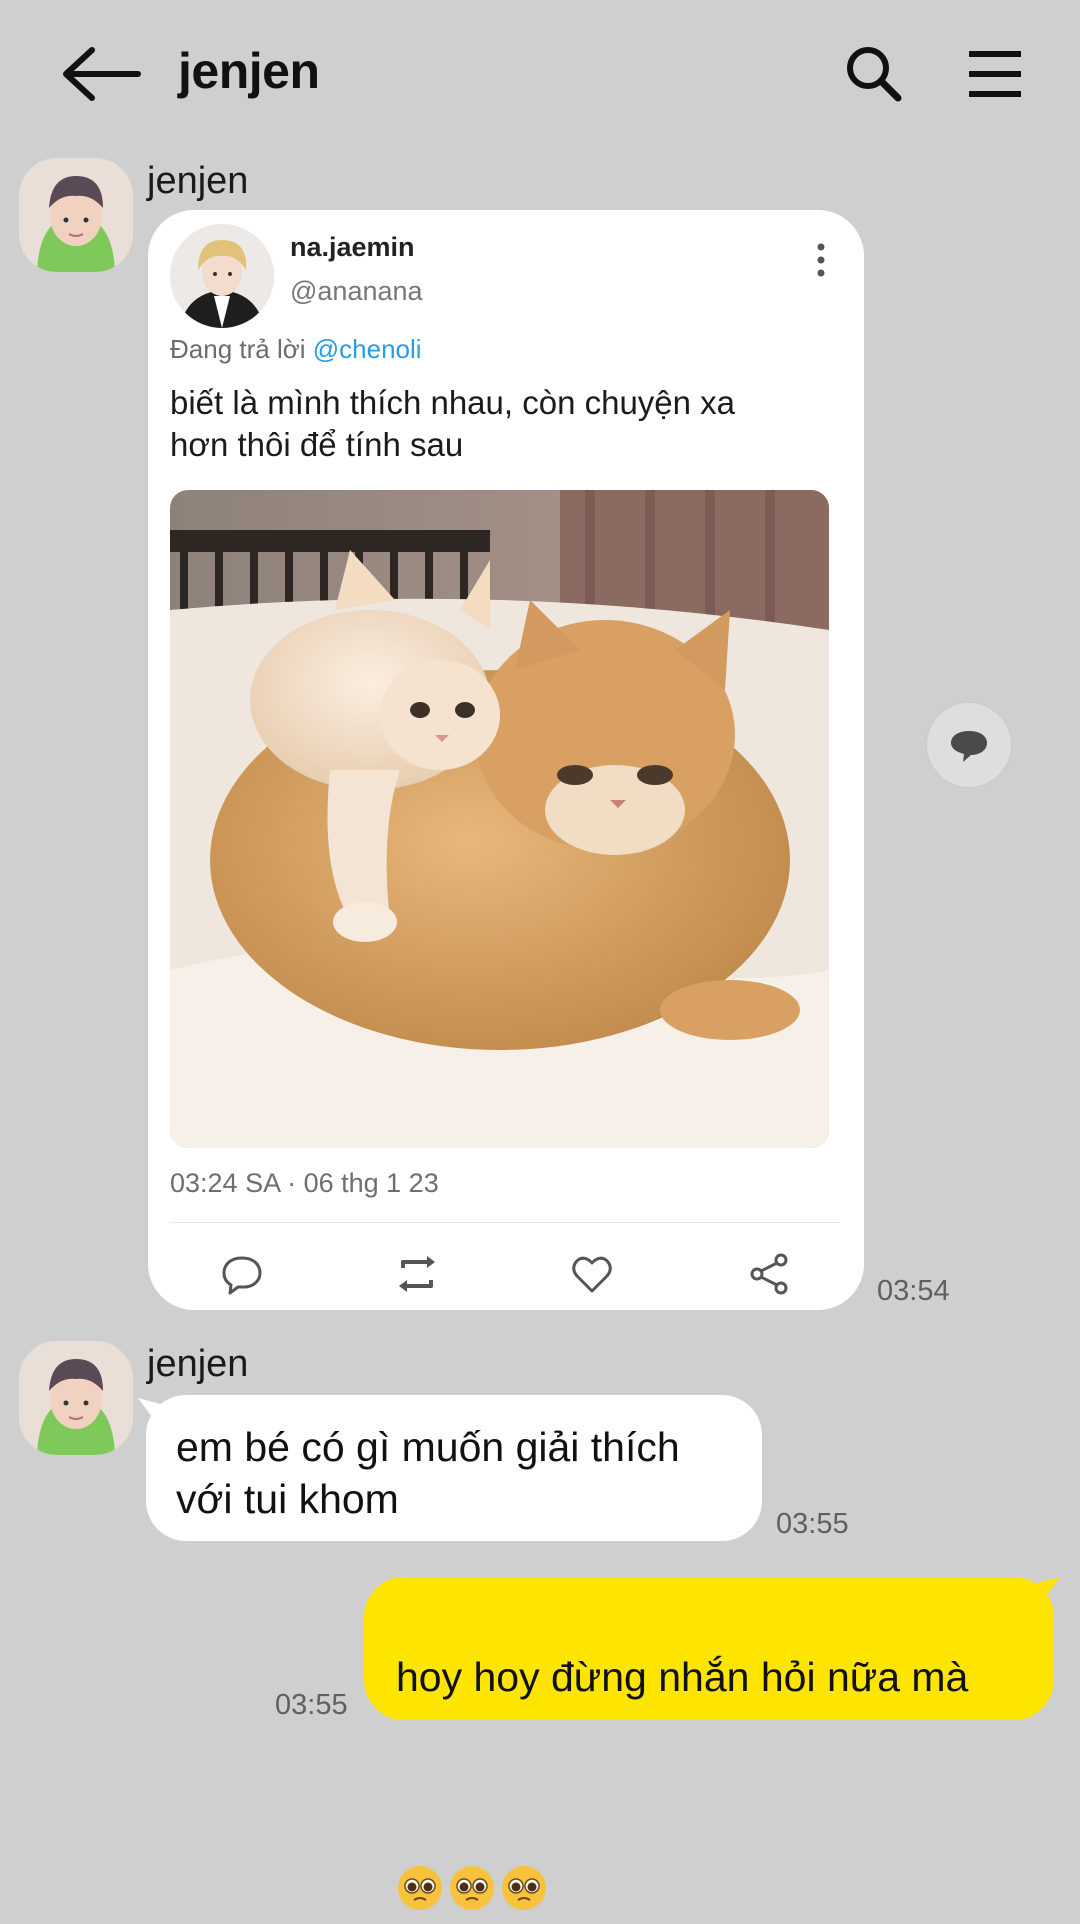 This screenshot has width=1080, height=1924. I want to click on hamburger-menu-icon, so click(995, 74).